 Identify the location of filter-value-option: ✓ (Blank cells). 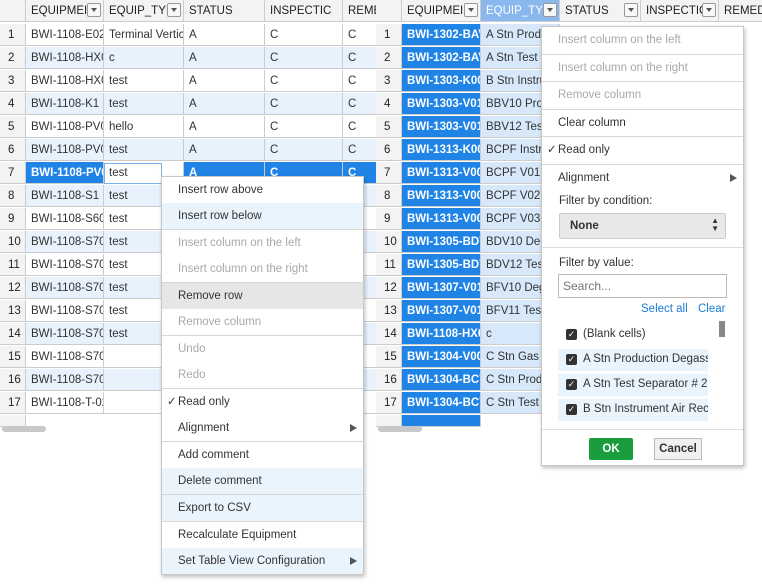
(633, 335).